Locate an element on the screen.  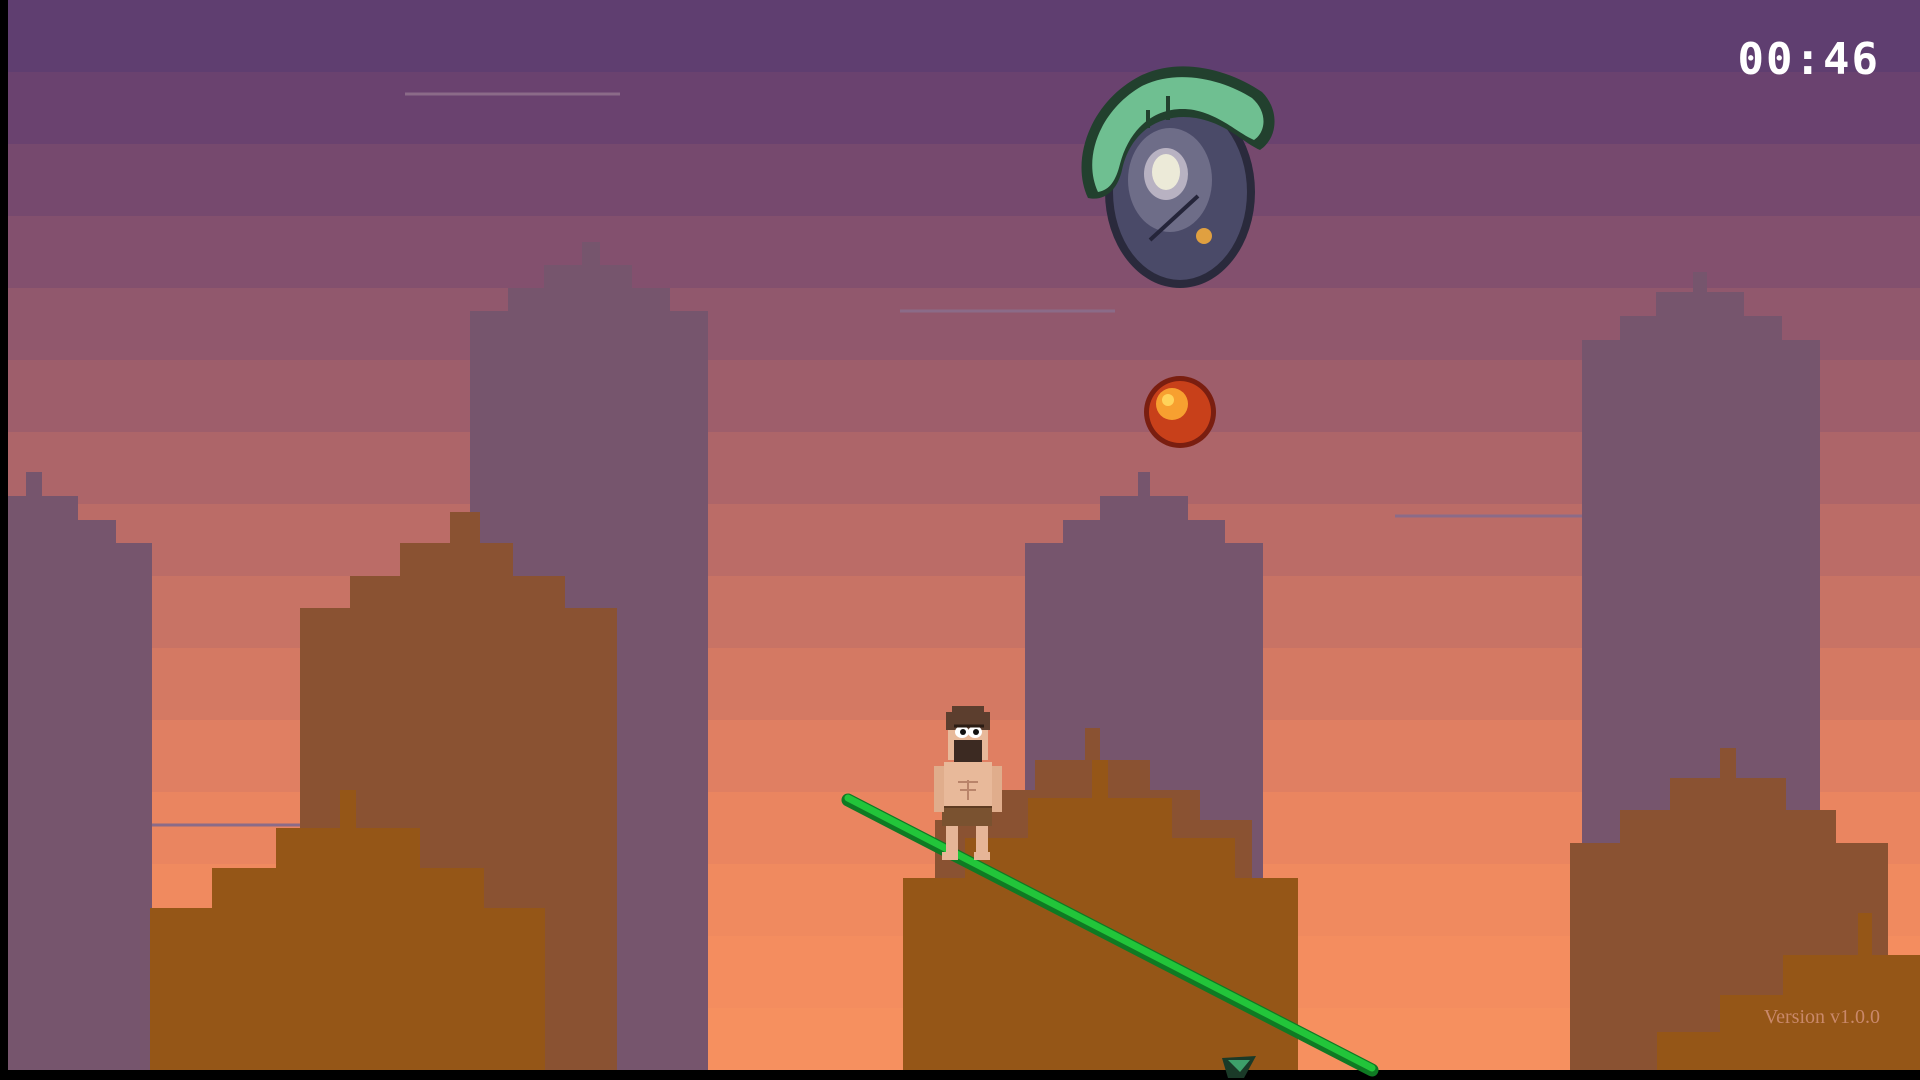
bottom-border is located at coordinates (960, 1075).